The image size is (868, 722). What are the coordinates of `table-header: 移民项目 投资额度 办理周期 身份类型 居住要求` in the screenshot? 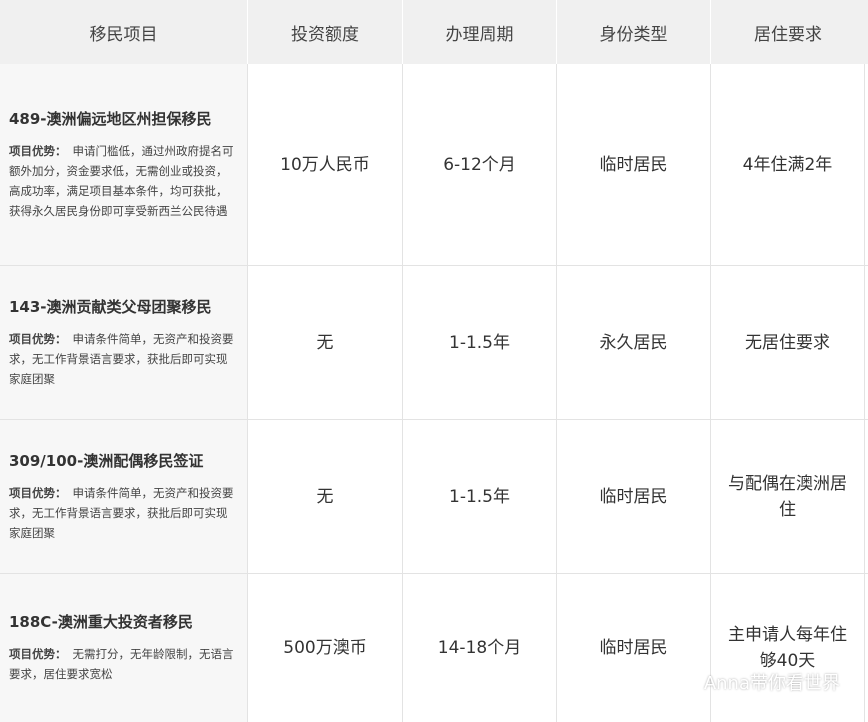 It's located at (434, 32).